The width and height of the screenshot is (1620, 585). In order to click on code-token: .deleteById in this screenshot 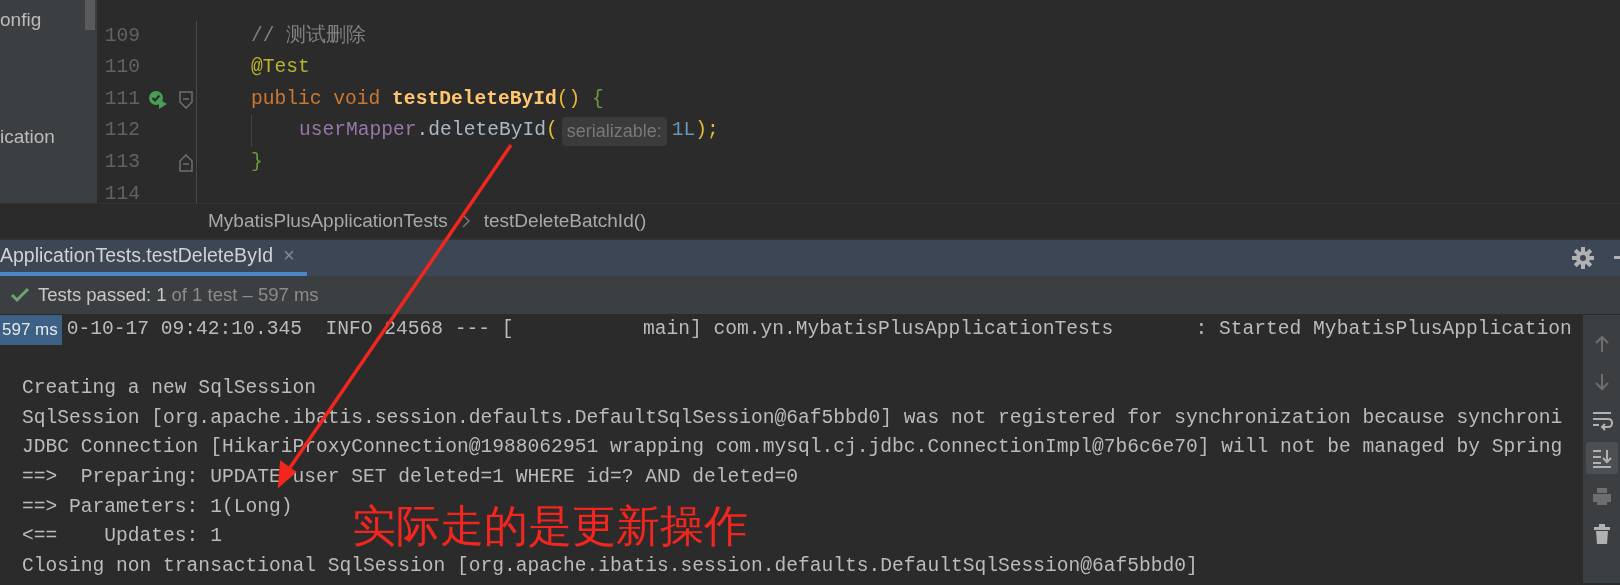, I will do `click(481, 131)`.